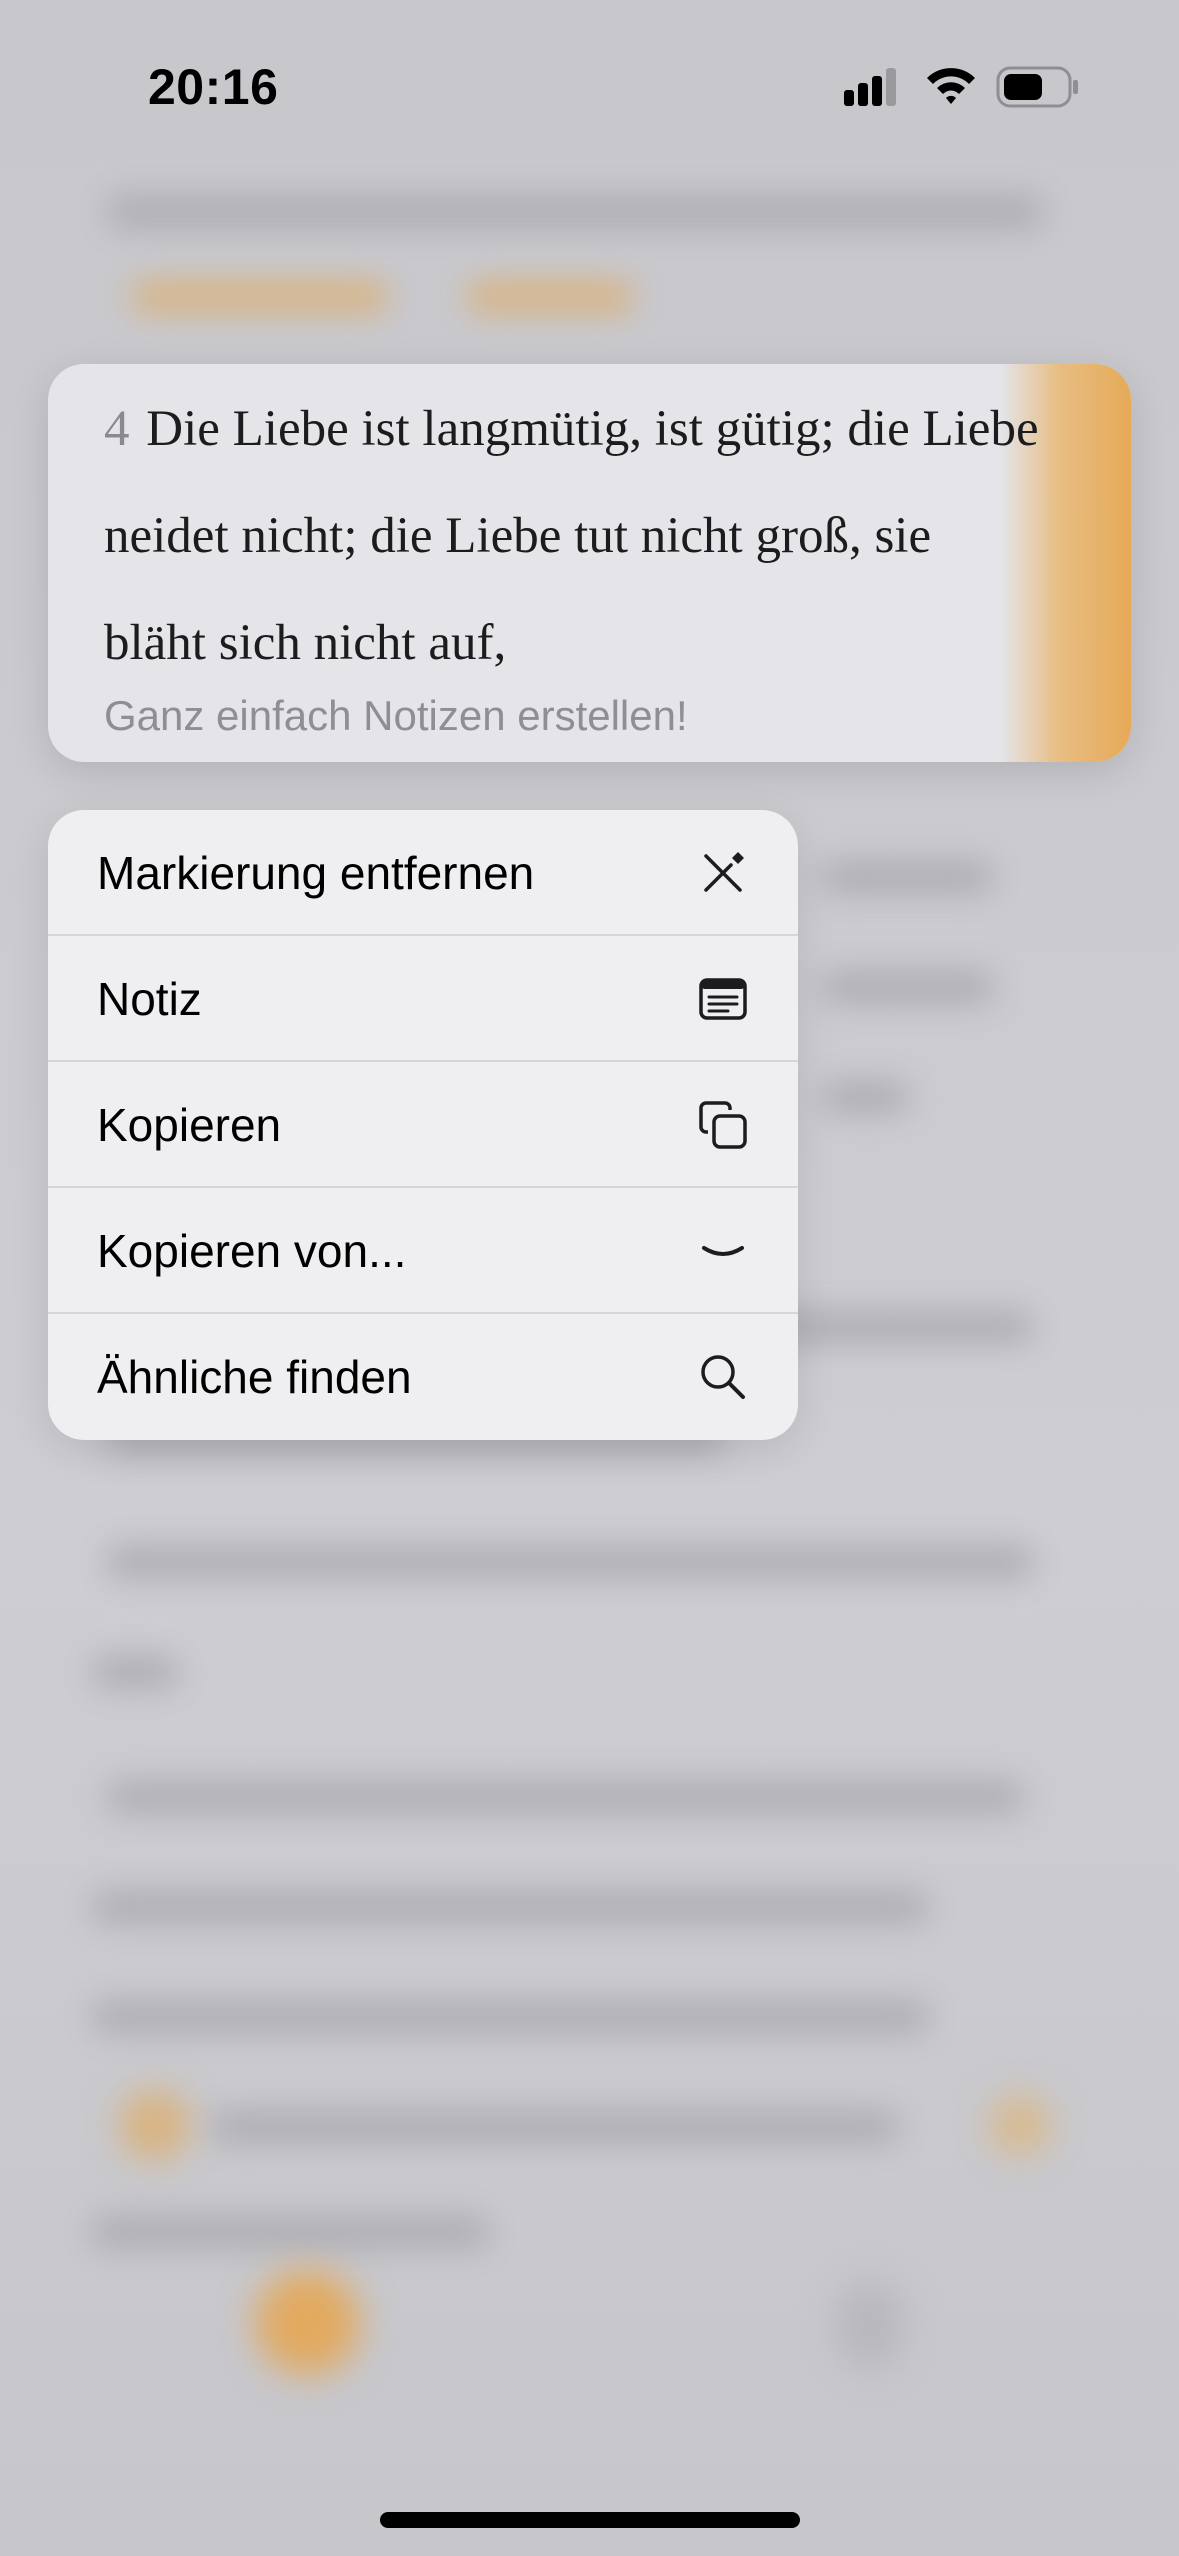 The height and width of the screenshot is (2556, 1179). What do you see at coordinates (423, 1377) in the screenshot?
I see `menu-item-find-similar: Ähnliche finden` at bounding box center [423, 1377].